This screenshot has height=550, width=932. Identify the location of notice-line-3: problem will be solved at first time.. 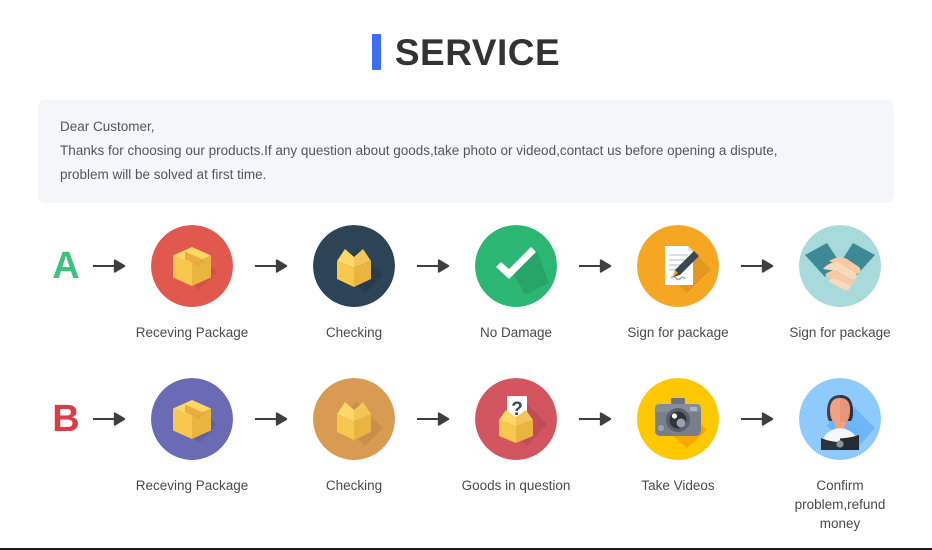
(163, 174).